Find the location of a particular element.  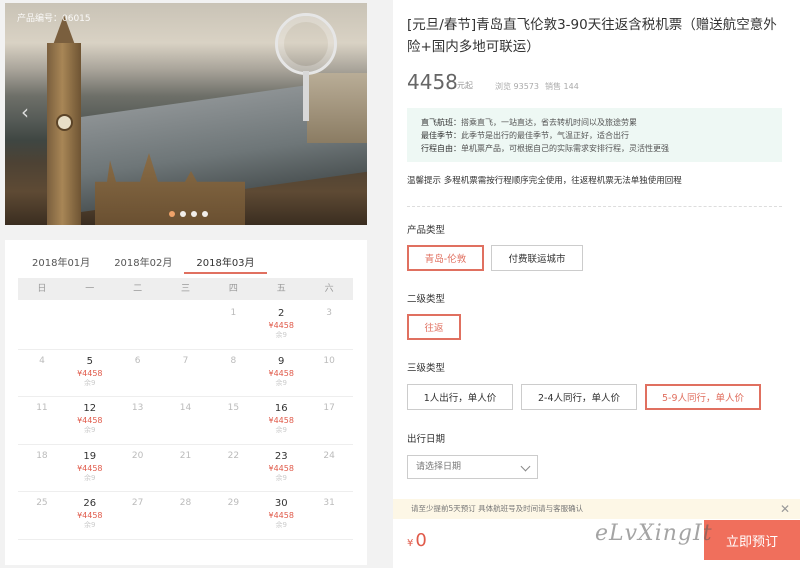

calendar-day: 6 is located at coordinates (138, 373).